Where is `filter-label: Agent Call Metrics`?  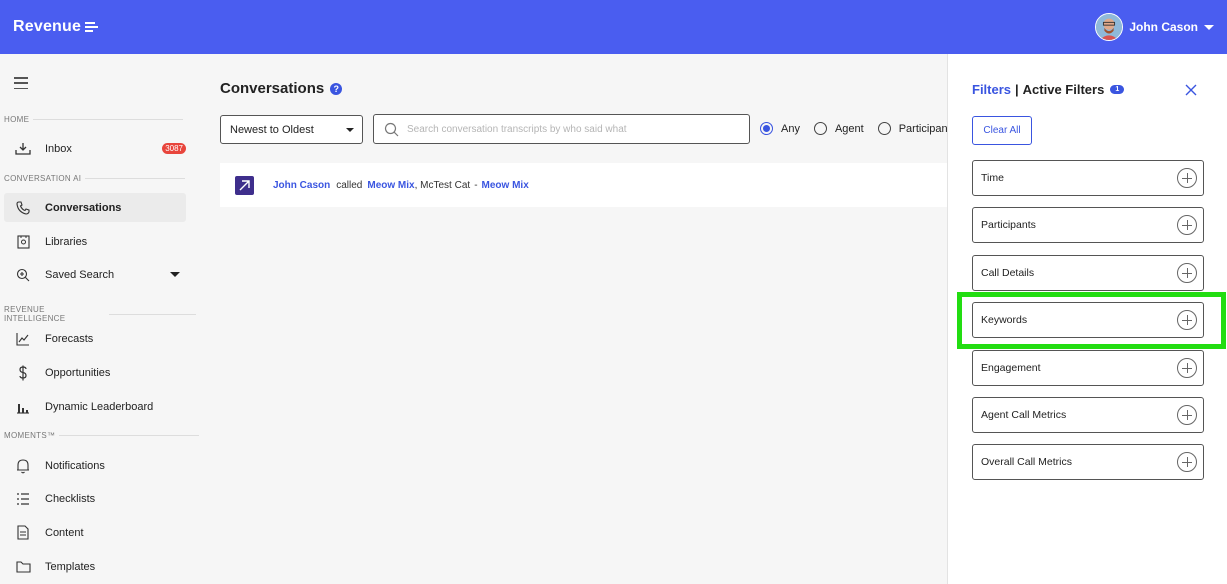 filter-label: Agent Call Metrics is located at coordinates (1024, 415).